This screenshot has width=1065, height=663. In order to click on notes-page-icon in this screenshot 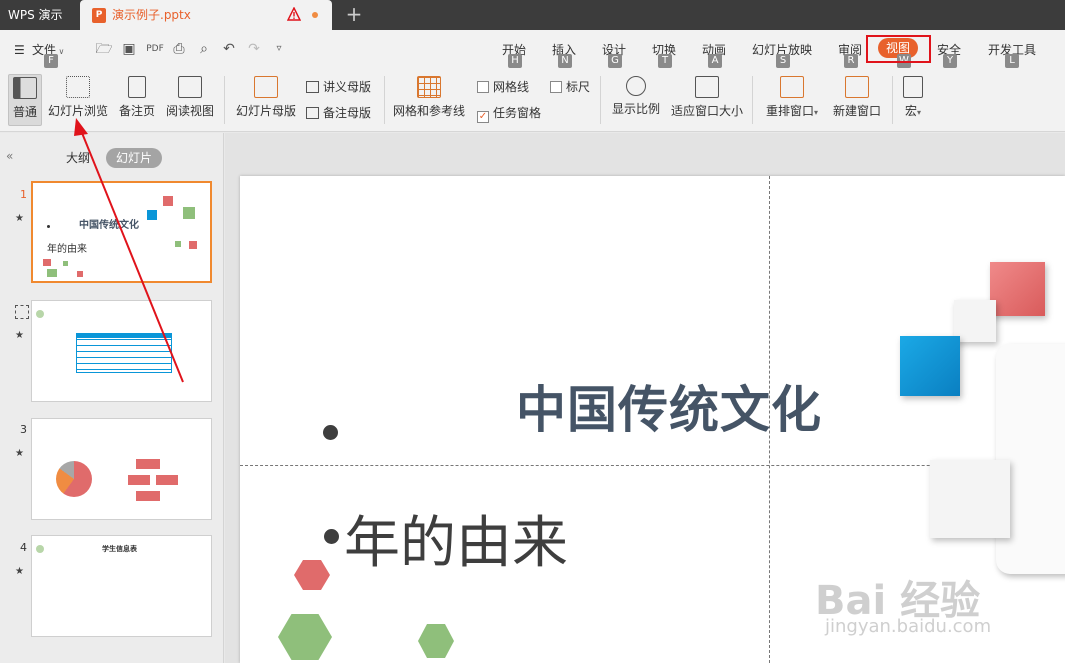, I will do `click(137, 87)`.